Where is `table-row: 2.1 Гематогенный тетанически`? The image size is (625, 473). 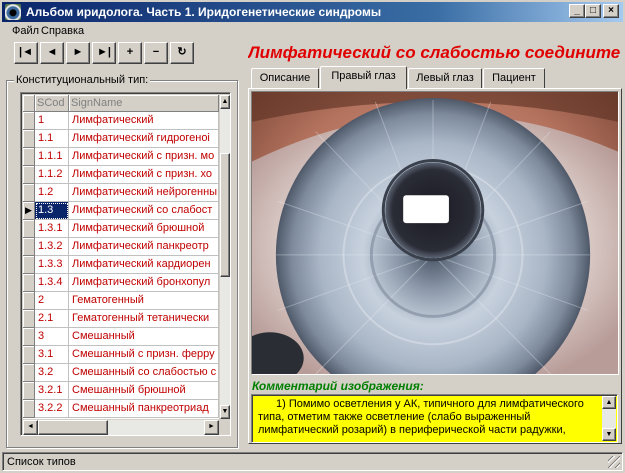
table-row: 2.1 Гематогенный тетанически is located at coordinates (121, 319).